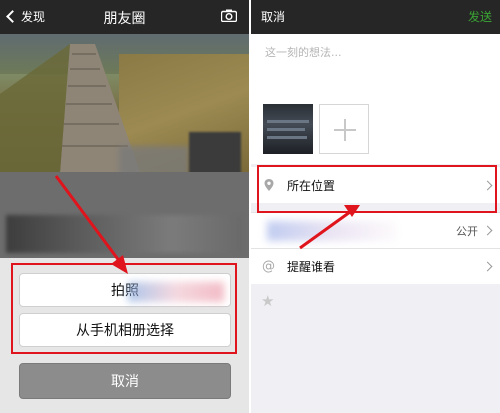 The image size is (500, 413). I want to click on choose-from-album-label: 从手机相册选择, so click(125, 331).